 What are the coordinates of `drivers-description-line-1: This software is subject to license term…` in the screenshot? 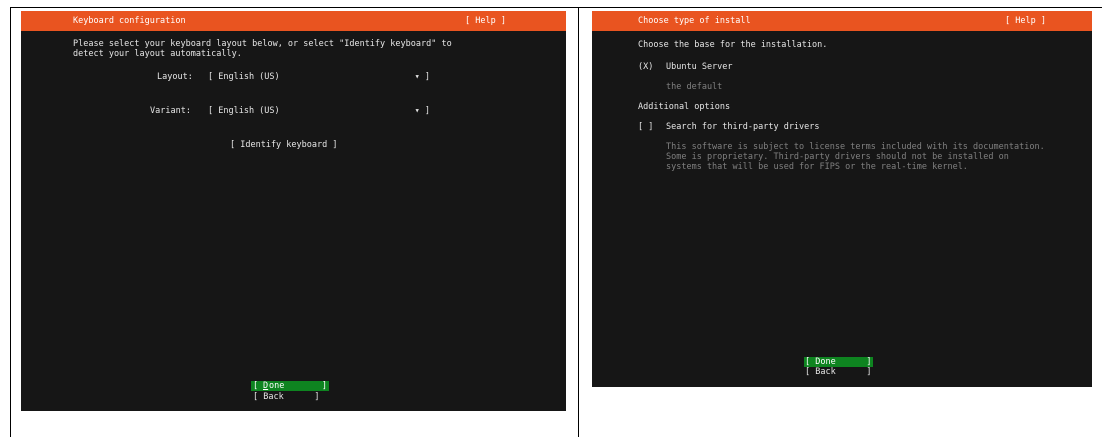 It's located at (855, 147).